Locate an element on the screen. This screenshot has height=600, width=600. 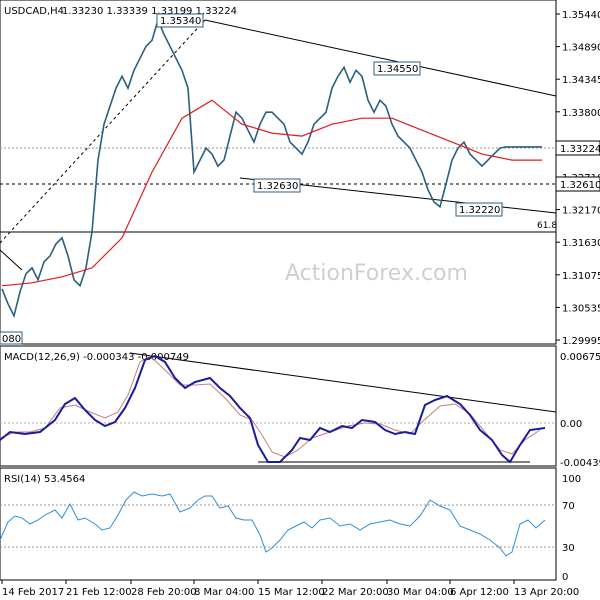
current-price-tag: 1.33224 is located at coordinates (577, 148).